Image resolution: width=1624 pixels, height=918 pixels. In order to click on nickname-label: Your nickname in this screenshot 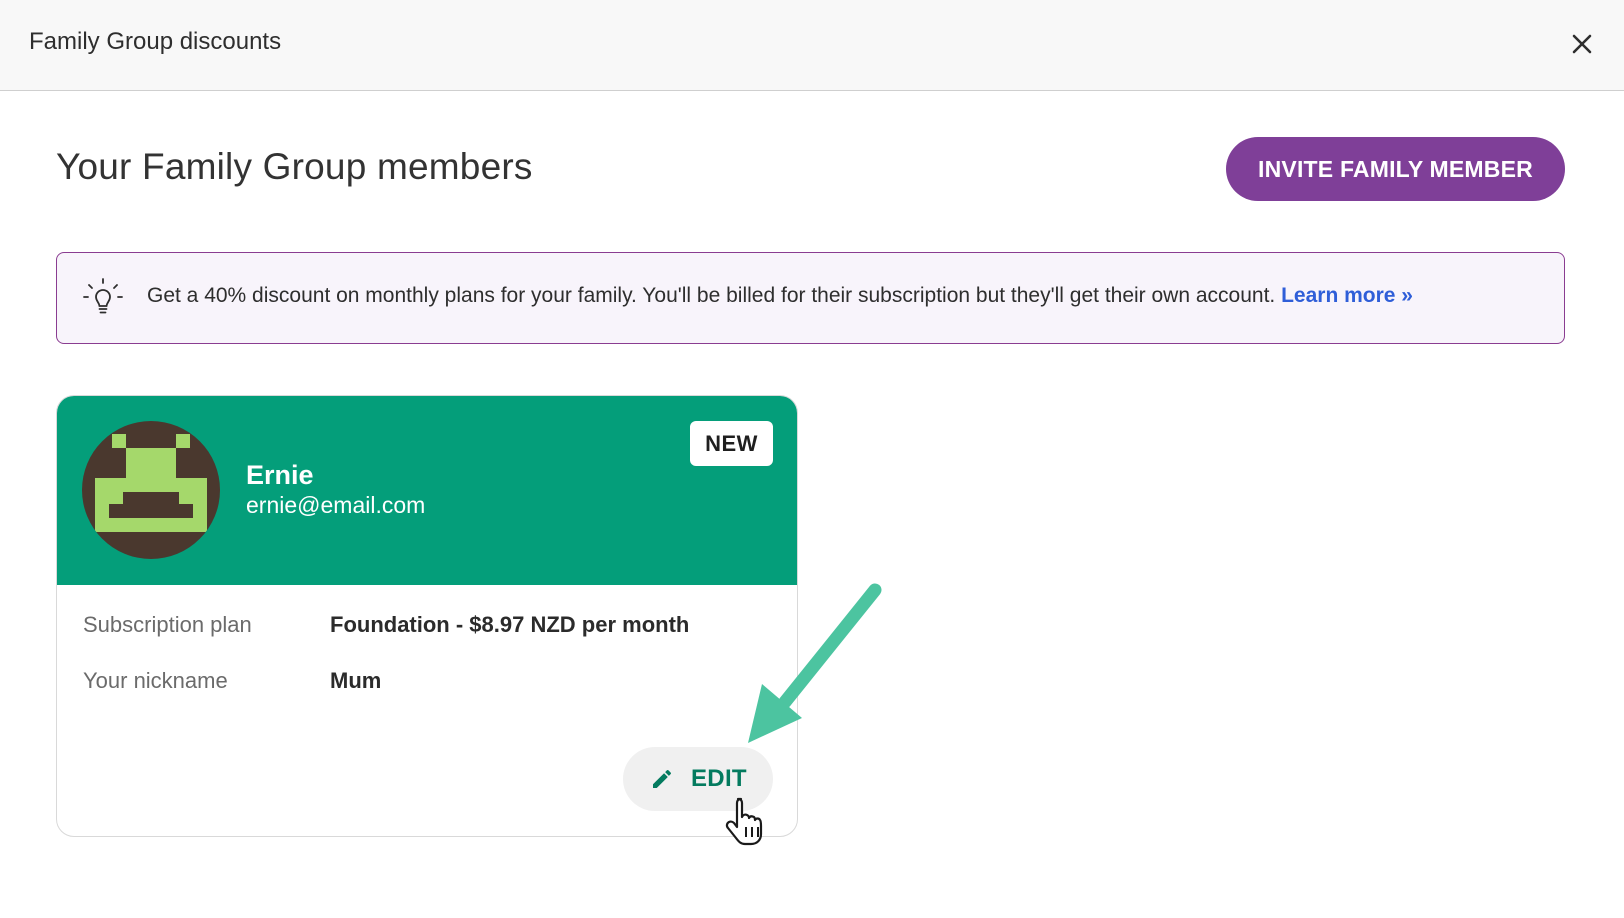, I will do `click(155, 680)`.